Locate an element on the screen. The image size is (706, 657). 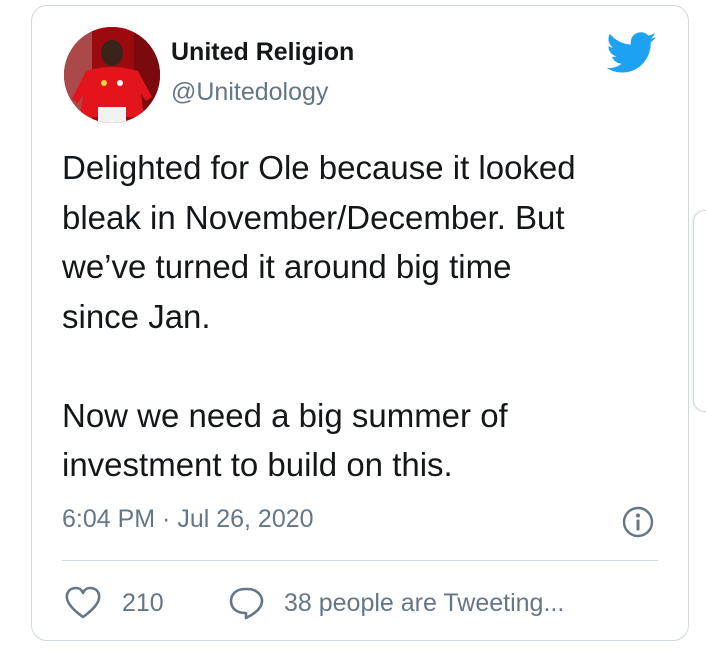
tweet-line: bleak in November/December. But is located at coordinates (313, 217).